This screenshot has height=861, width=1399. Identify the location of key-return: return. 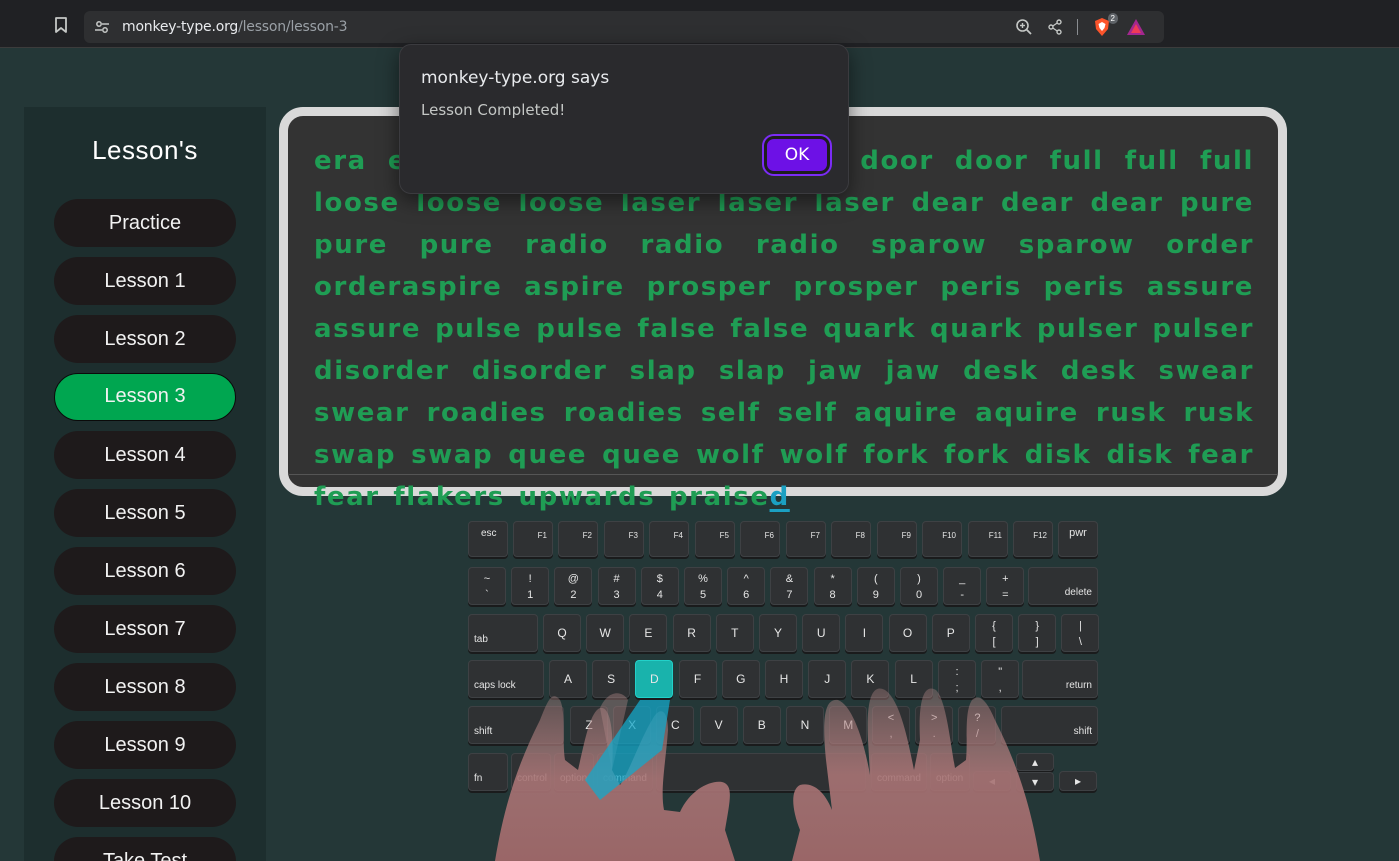
(1060, 679).